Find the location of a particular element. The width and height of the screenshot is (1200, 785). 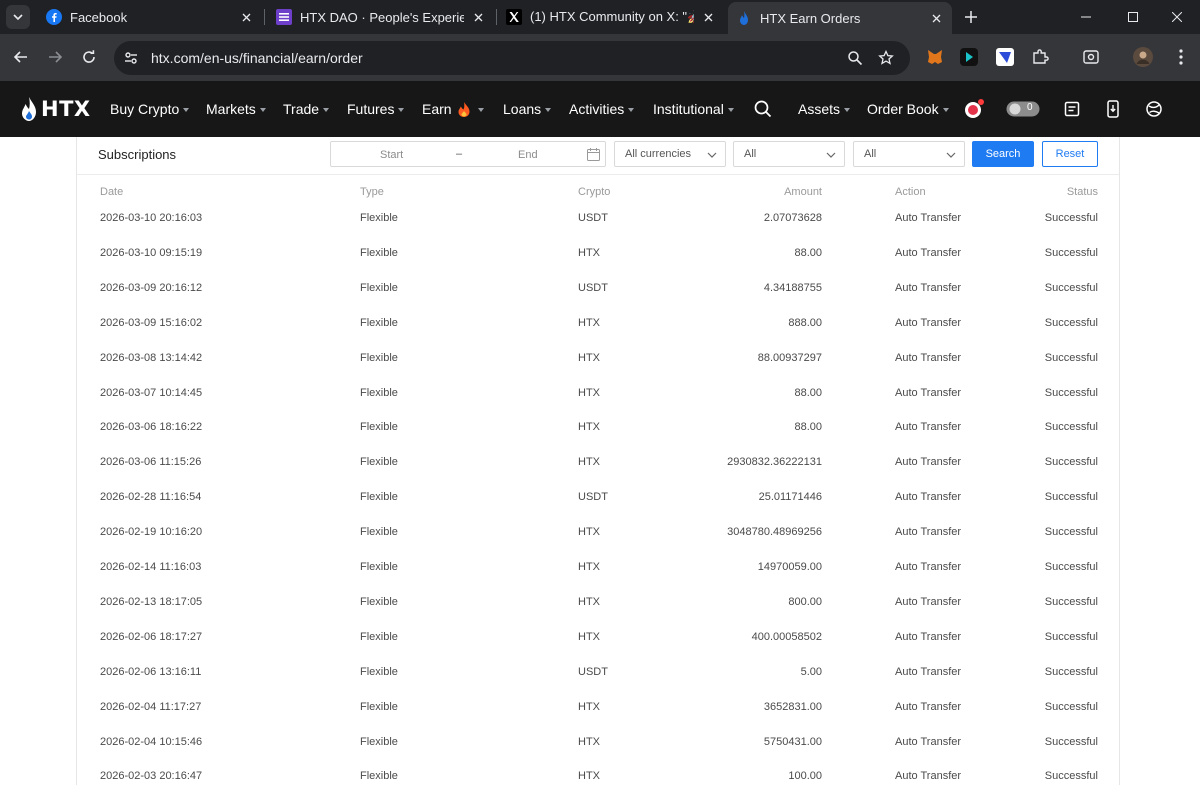

browser-menu-button is located at coordinates (1181, 57).